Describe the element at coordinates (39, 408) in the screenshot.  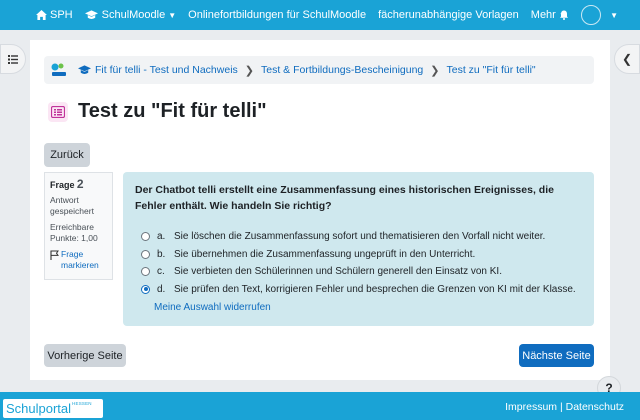
I see `logo-text: Schulportal` at that location.